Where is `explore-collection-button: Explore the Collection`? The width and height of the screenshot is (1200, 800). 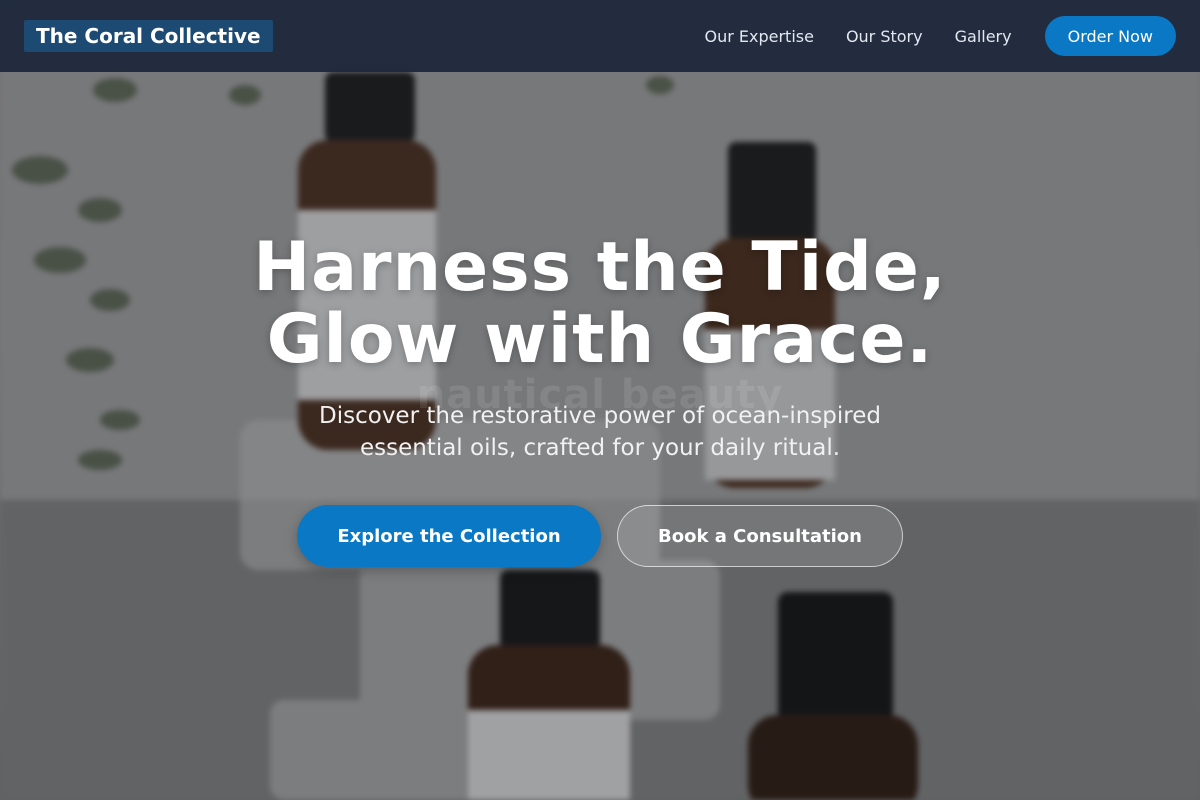
explore-collection-button: Explore the Collection is located at coordinates (449, 536).